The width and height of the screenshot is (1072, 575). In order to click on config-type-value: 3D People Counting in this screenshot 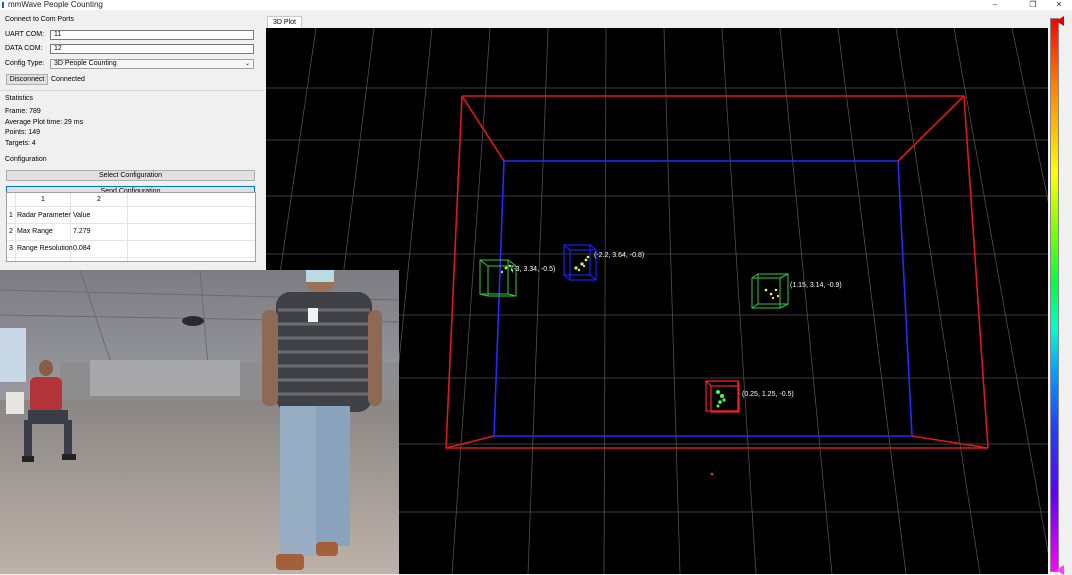, I will do `click(85, 63)`.